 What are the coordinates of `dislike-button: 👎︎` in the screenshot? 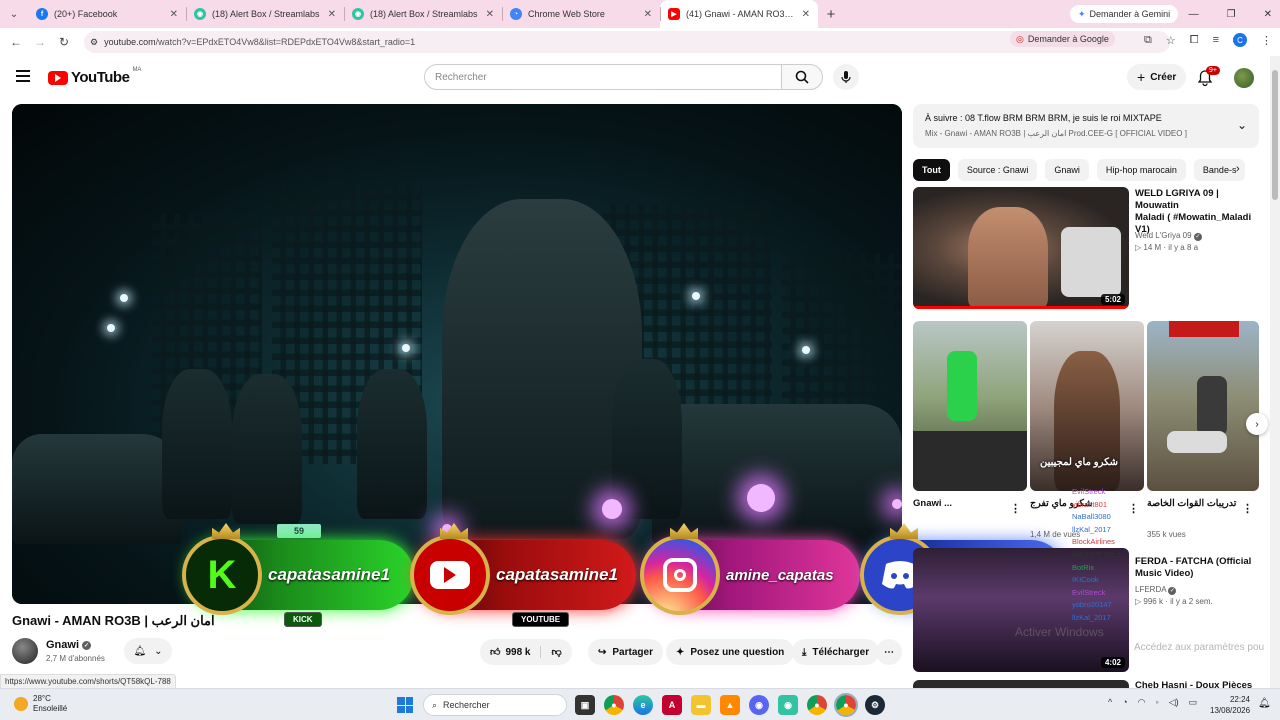 It's located at (556, 652).